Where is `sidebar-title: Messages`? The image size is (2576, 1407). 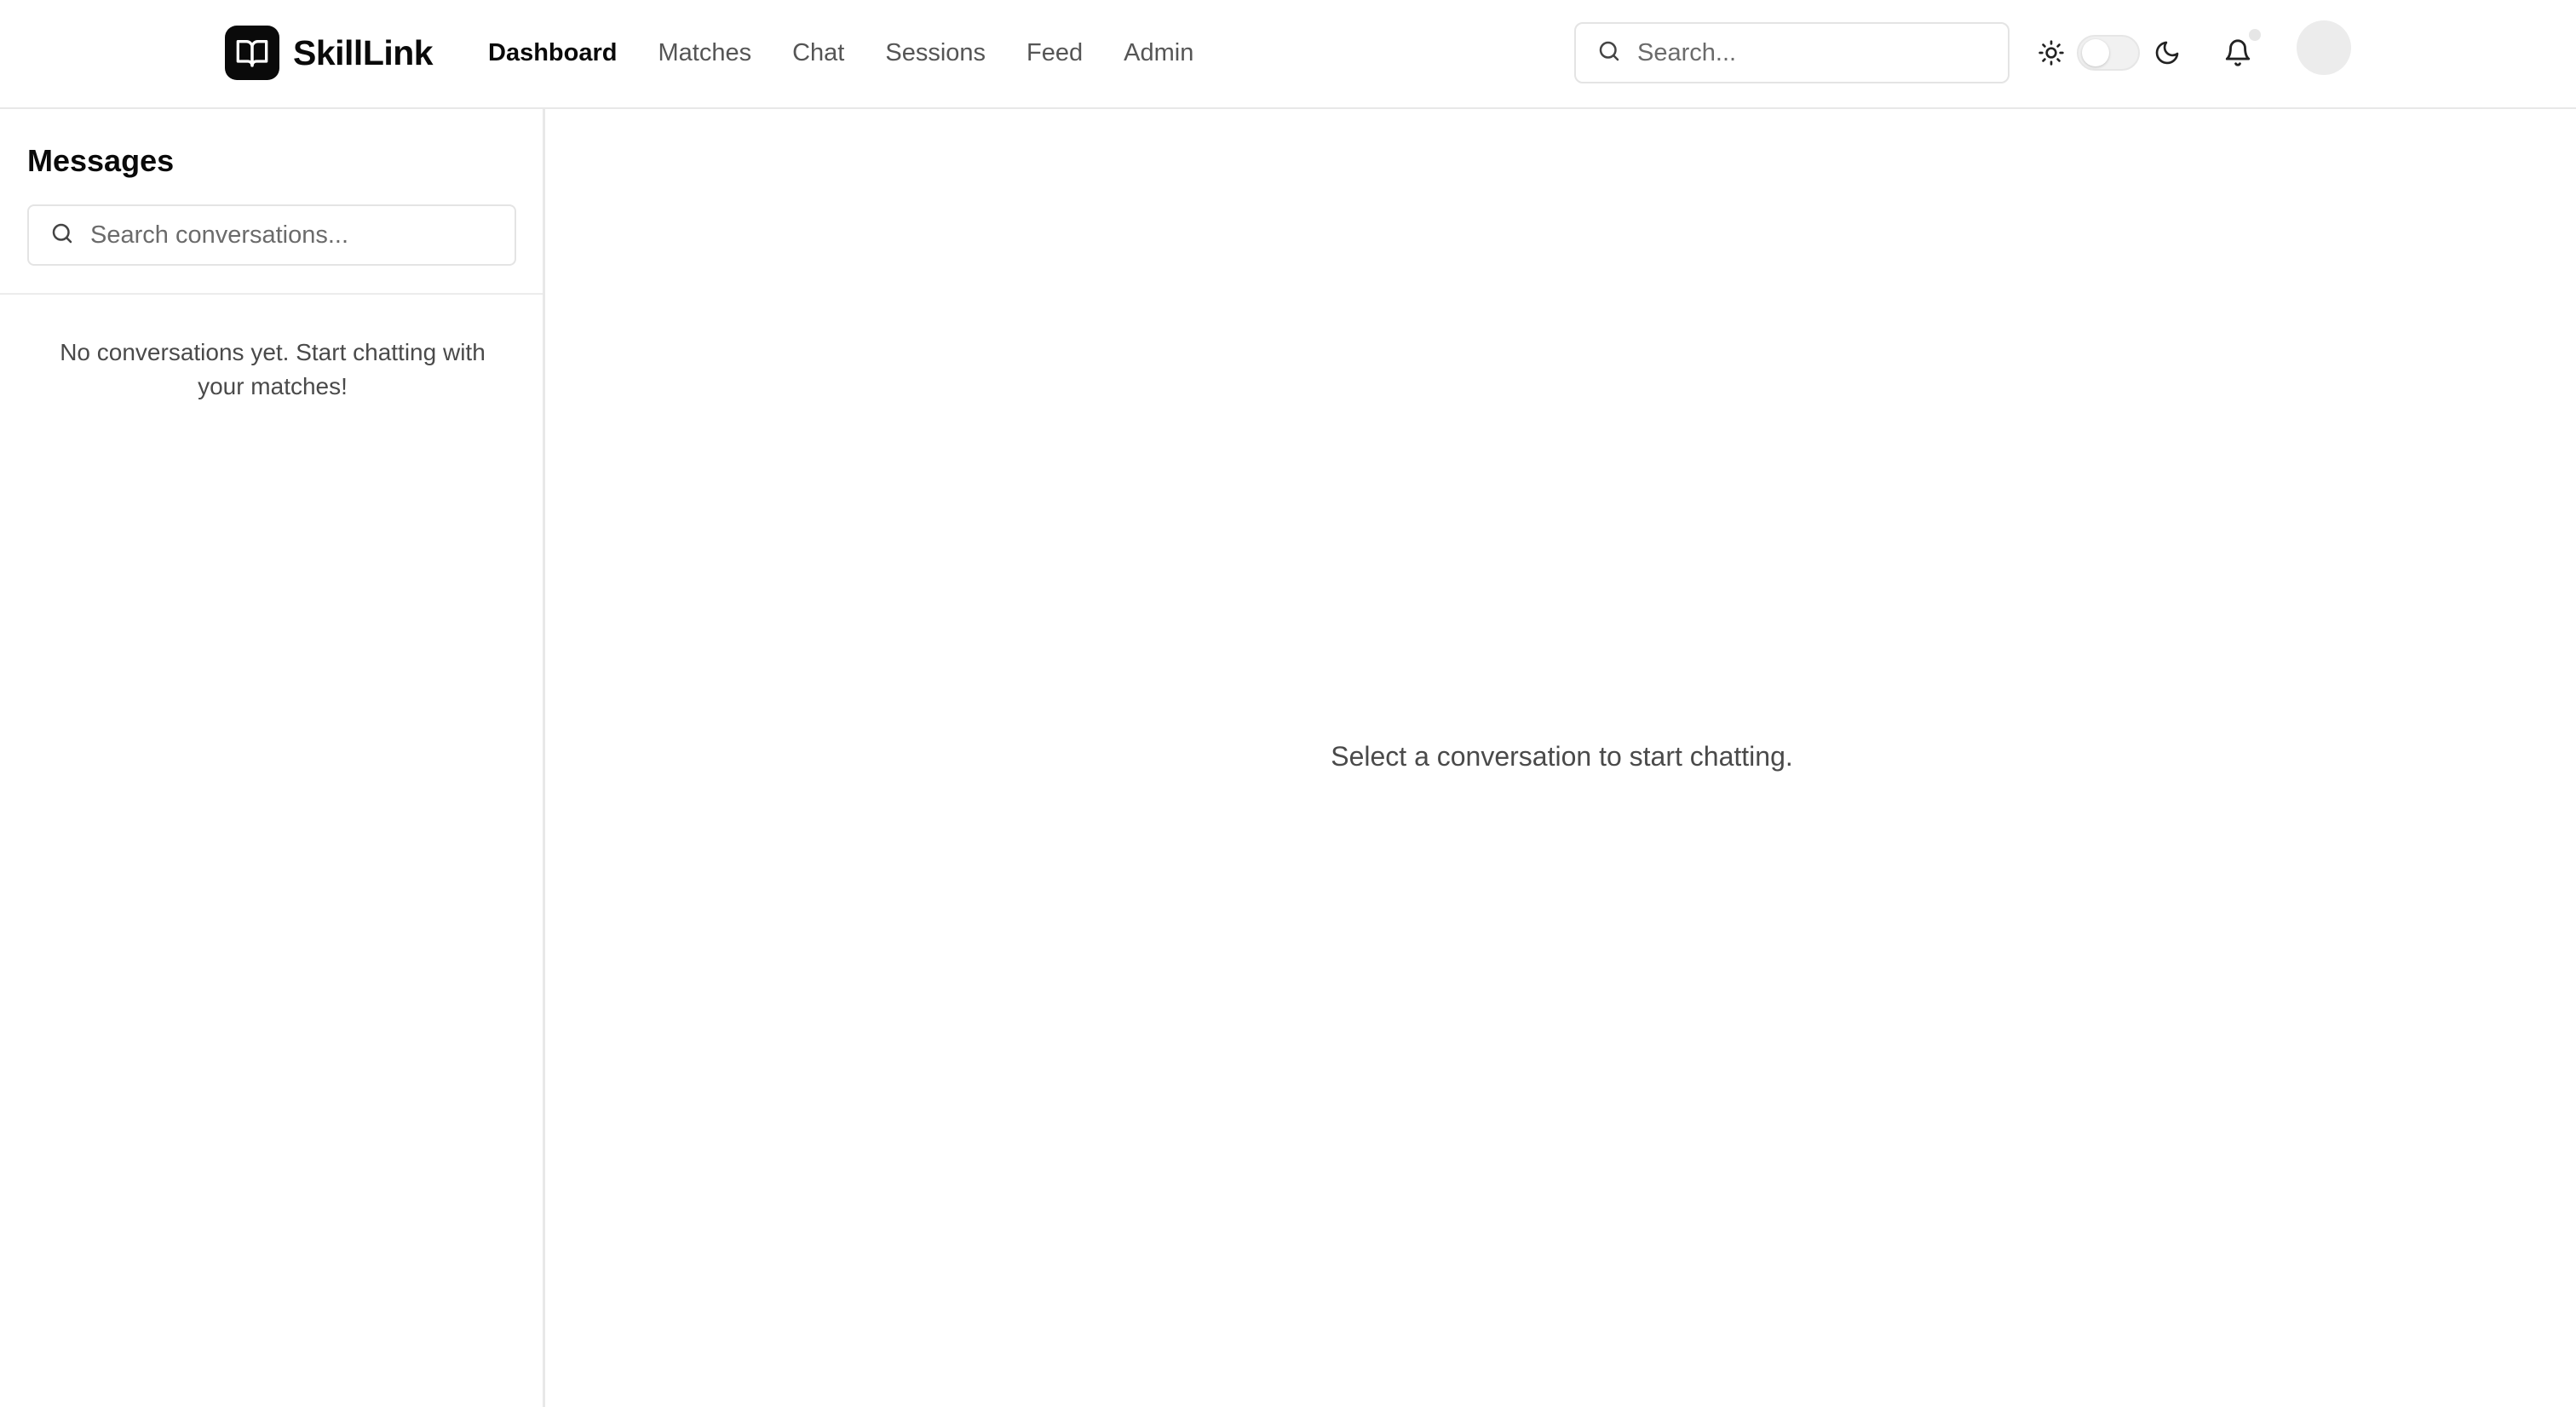 sidebar-title: Messages is located at coordinates (101, 160).